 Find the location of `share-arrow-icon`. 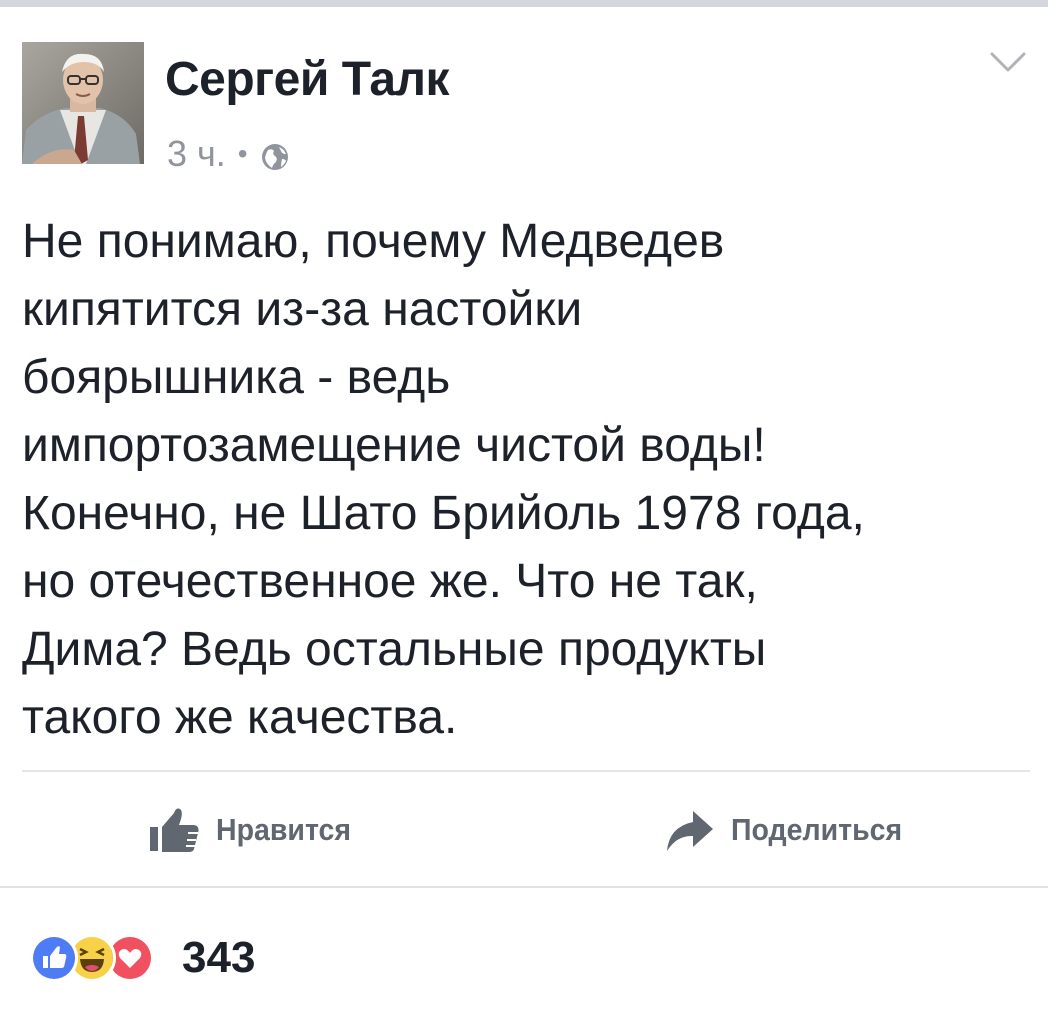

share-arrow-icon is located at coordinates (690, 830).